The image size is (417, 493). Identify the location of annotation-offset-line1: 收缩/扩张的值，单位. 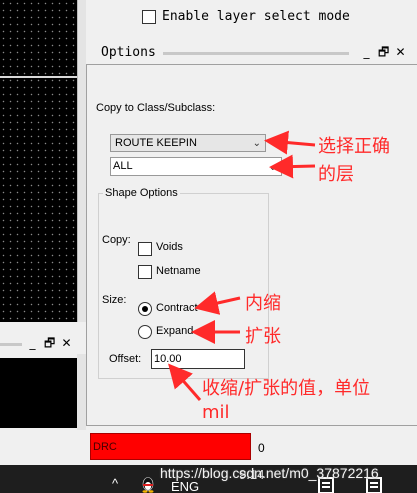
(286, 388).